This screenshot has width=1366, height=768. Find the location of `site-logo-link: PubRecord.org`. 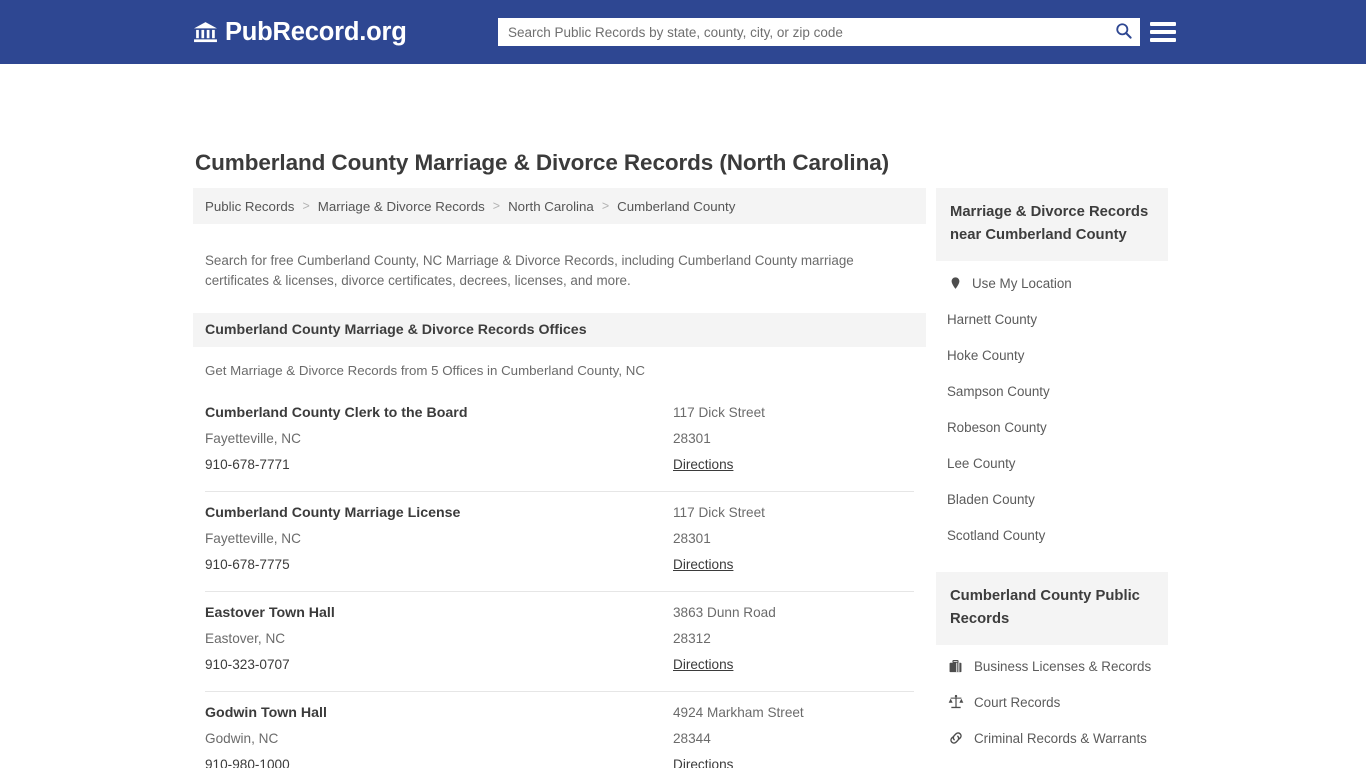

site-logo-link: PubRecord.org is located at coordinates (300, 32).